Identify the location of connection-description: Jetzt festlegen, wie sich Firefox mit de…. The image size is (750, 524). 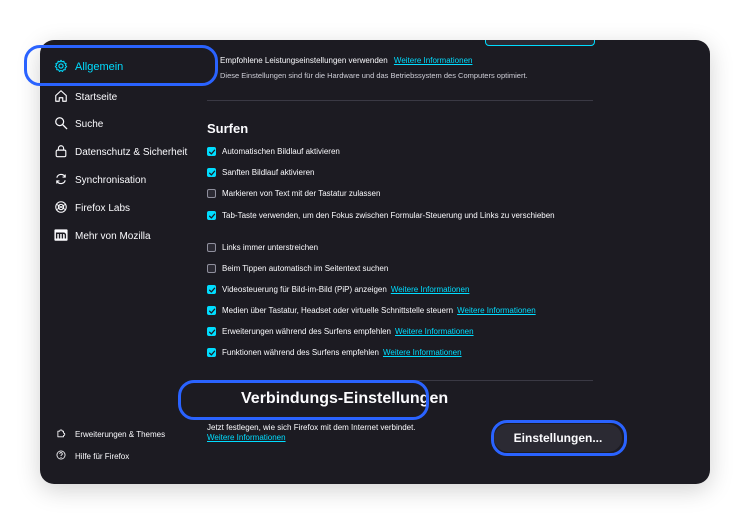
(311, 433).